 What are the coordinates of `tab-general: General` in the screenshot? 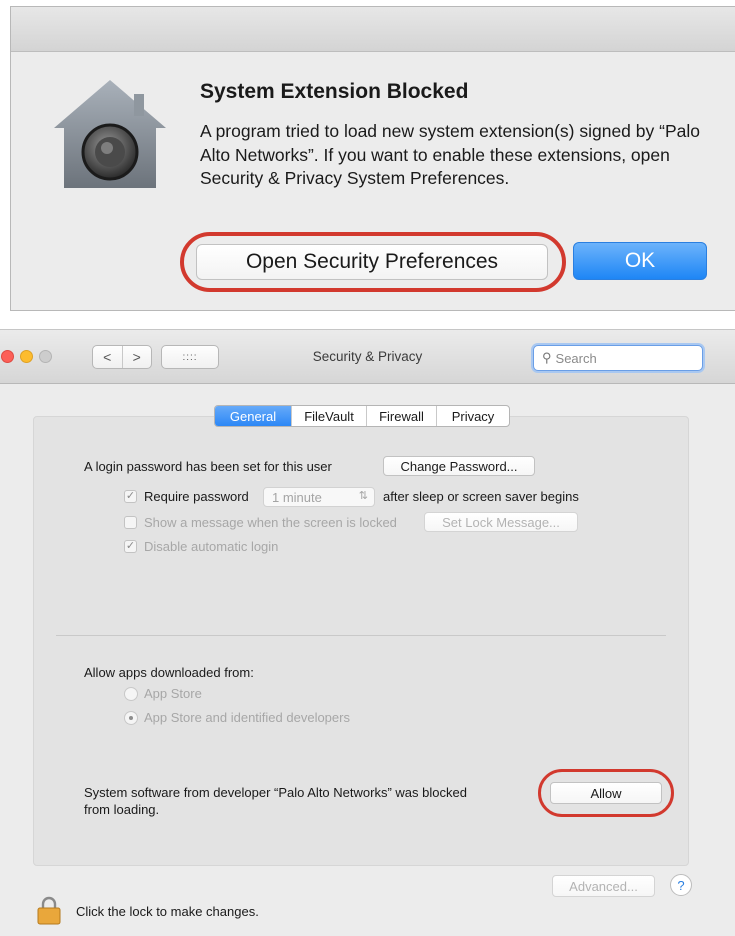 It's located at (253, 416).